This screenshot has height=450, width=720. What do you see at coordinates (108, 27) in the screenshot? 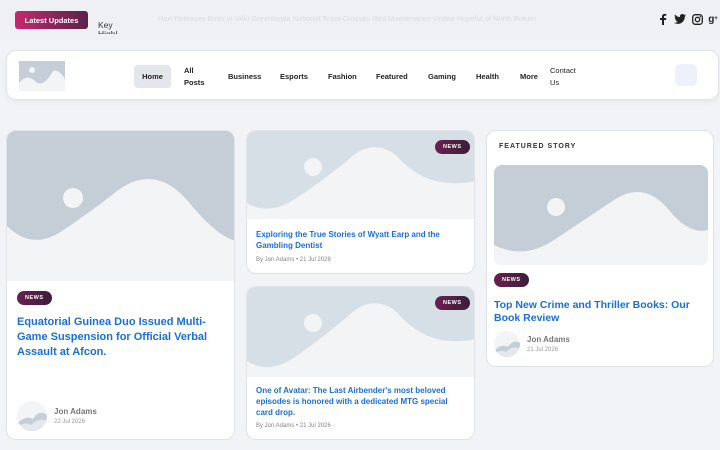
I see `key-highlights-label: Key Highlights` at bounding box center [108, 27].